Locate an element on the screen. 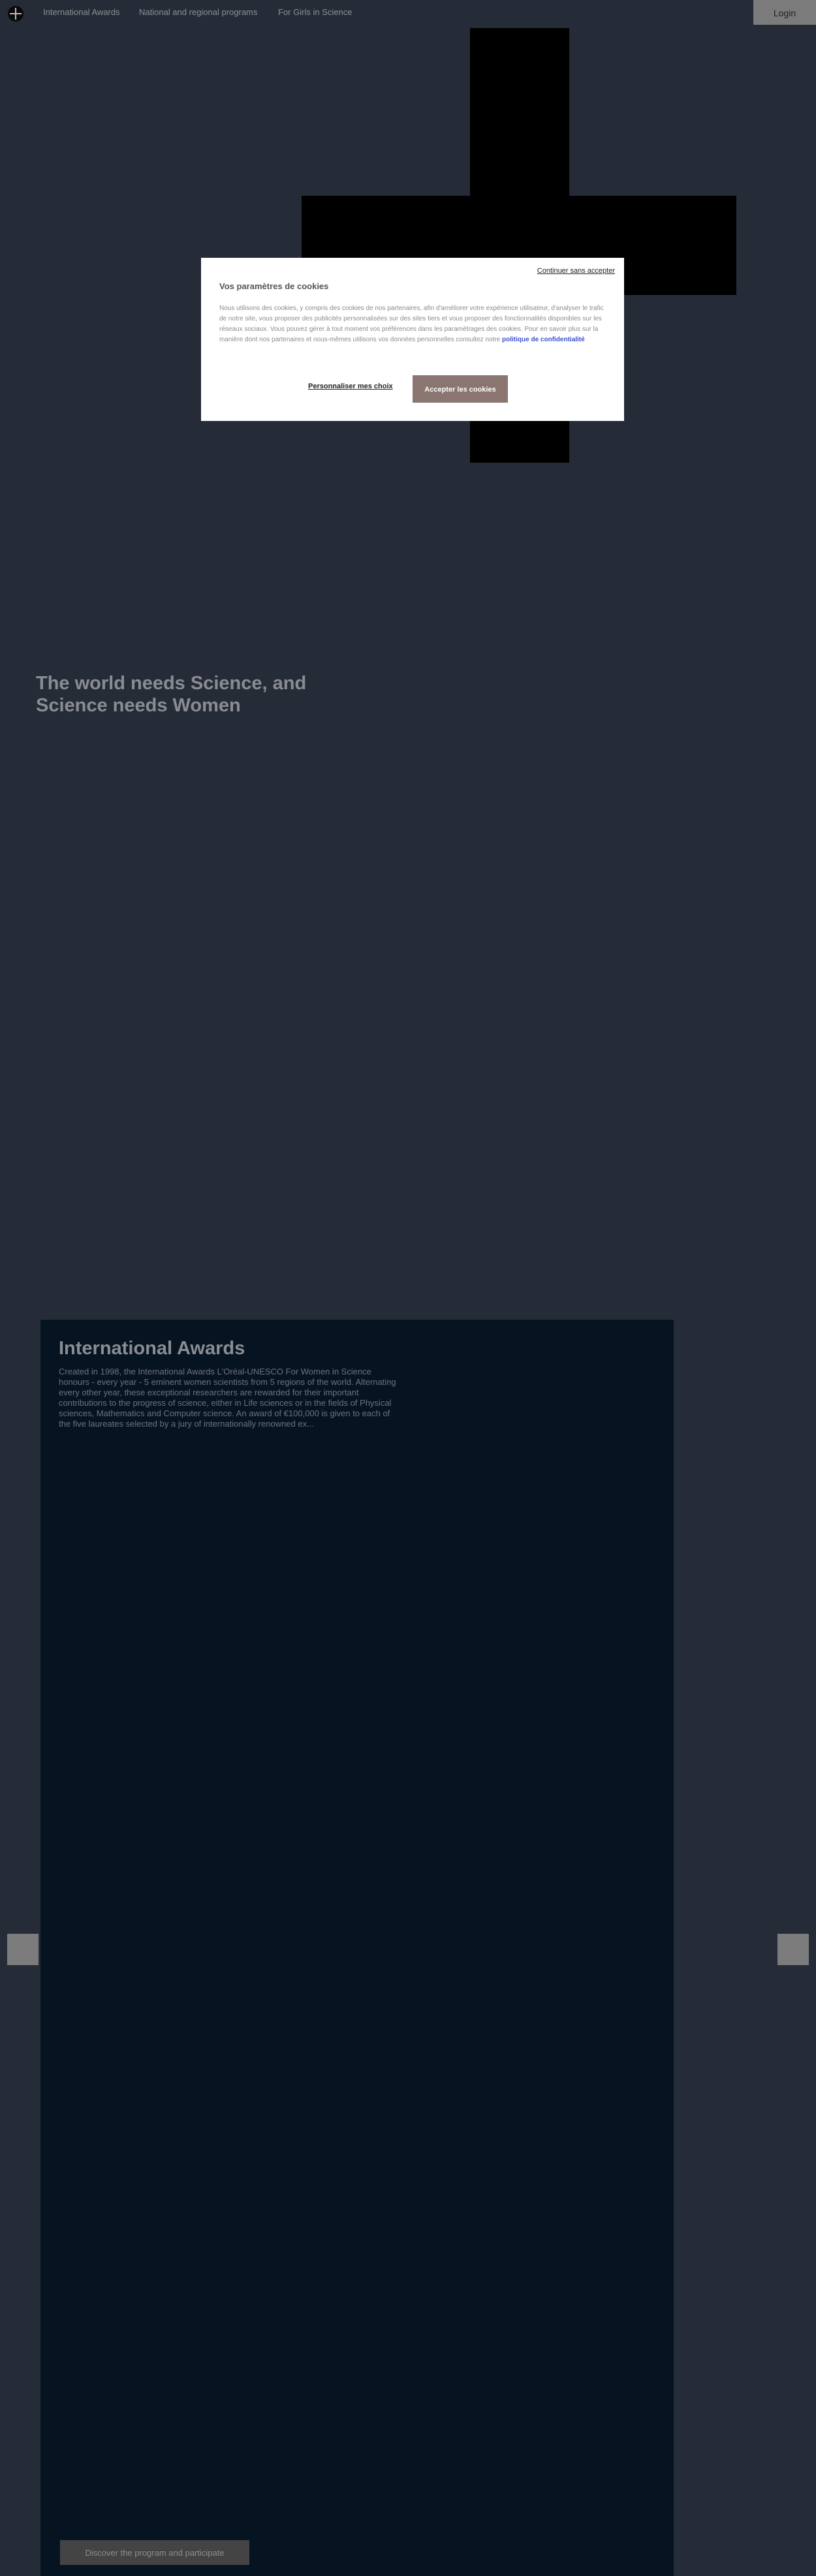 This screenshot has width=816, height=2576. continue-without-accepting-link: Continuer sans accepter is located at coordinates (576, 271).